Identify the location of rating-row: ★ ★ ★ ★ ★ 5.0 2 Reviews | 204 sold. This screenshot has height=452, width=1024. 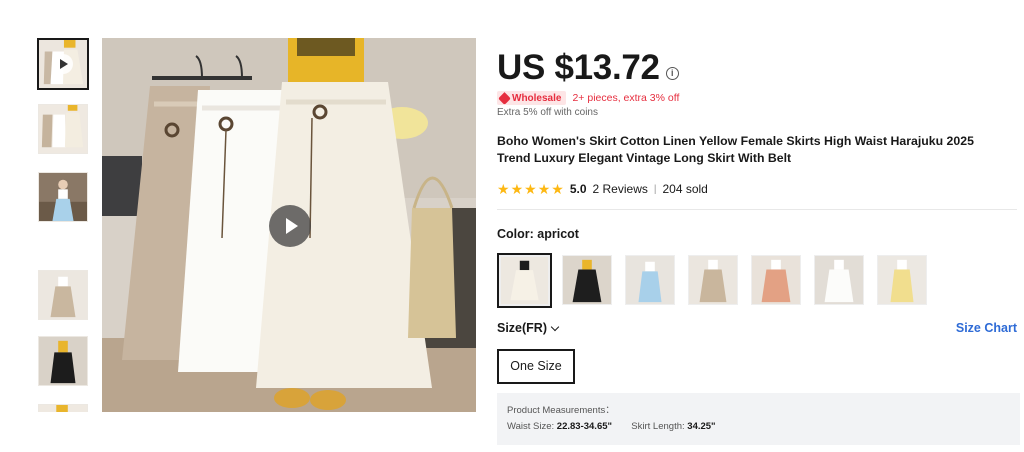
(760, 189).